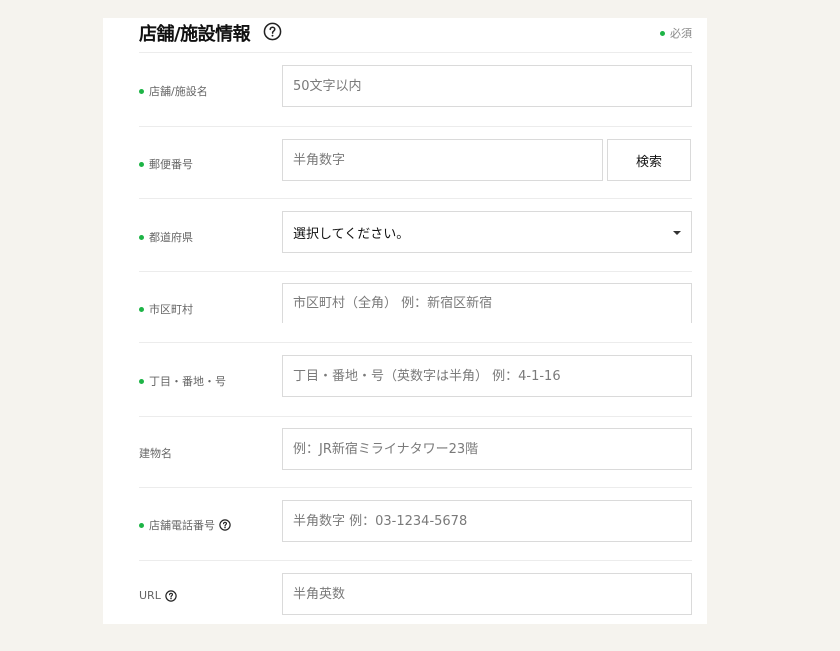 The width and height of the screenshot is (840, 651). I want to click on label-city: 市区町村, so click(166, 309).